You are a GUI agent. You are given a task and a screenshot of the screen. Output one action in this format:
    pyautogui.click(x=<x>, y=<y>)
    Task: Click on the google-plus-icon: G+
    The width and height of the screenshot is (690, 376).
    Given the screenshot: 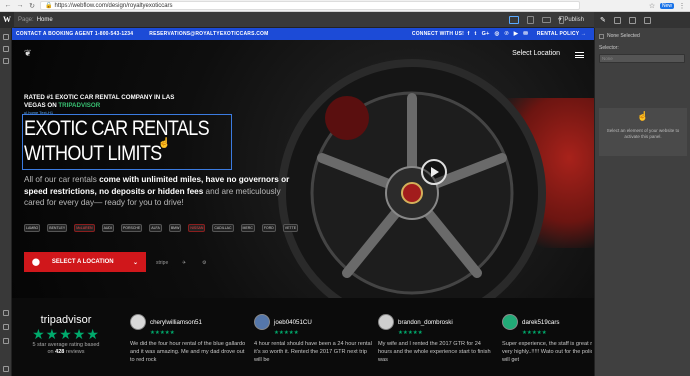 What is the action you would take?
    pyautogui.click(x=486, y=34)
    